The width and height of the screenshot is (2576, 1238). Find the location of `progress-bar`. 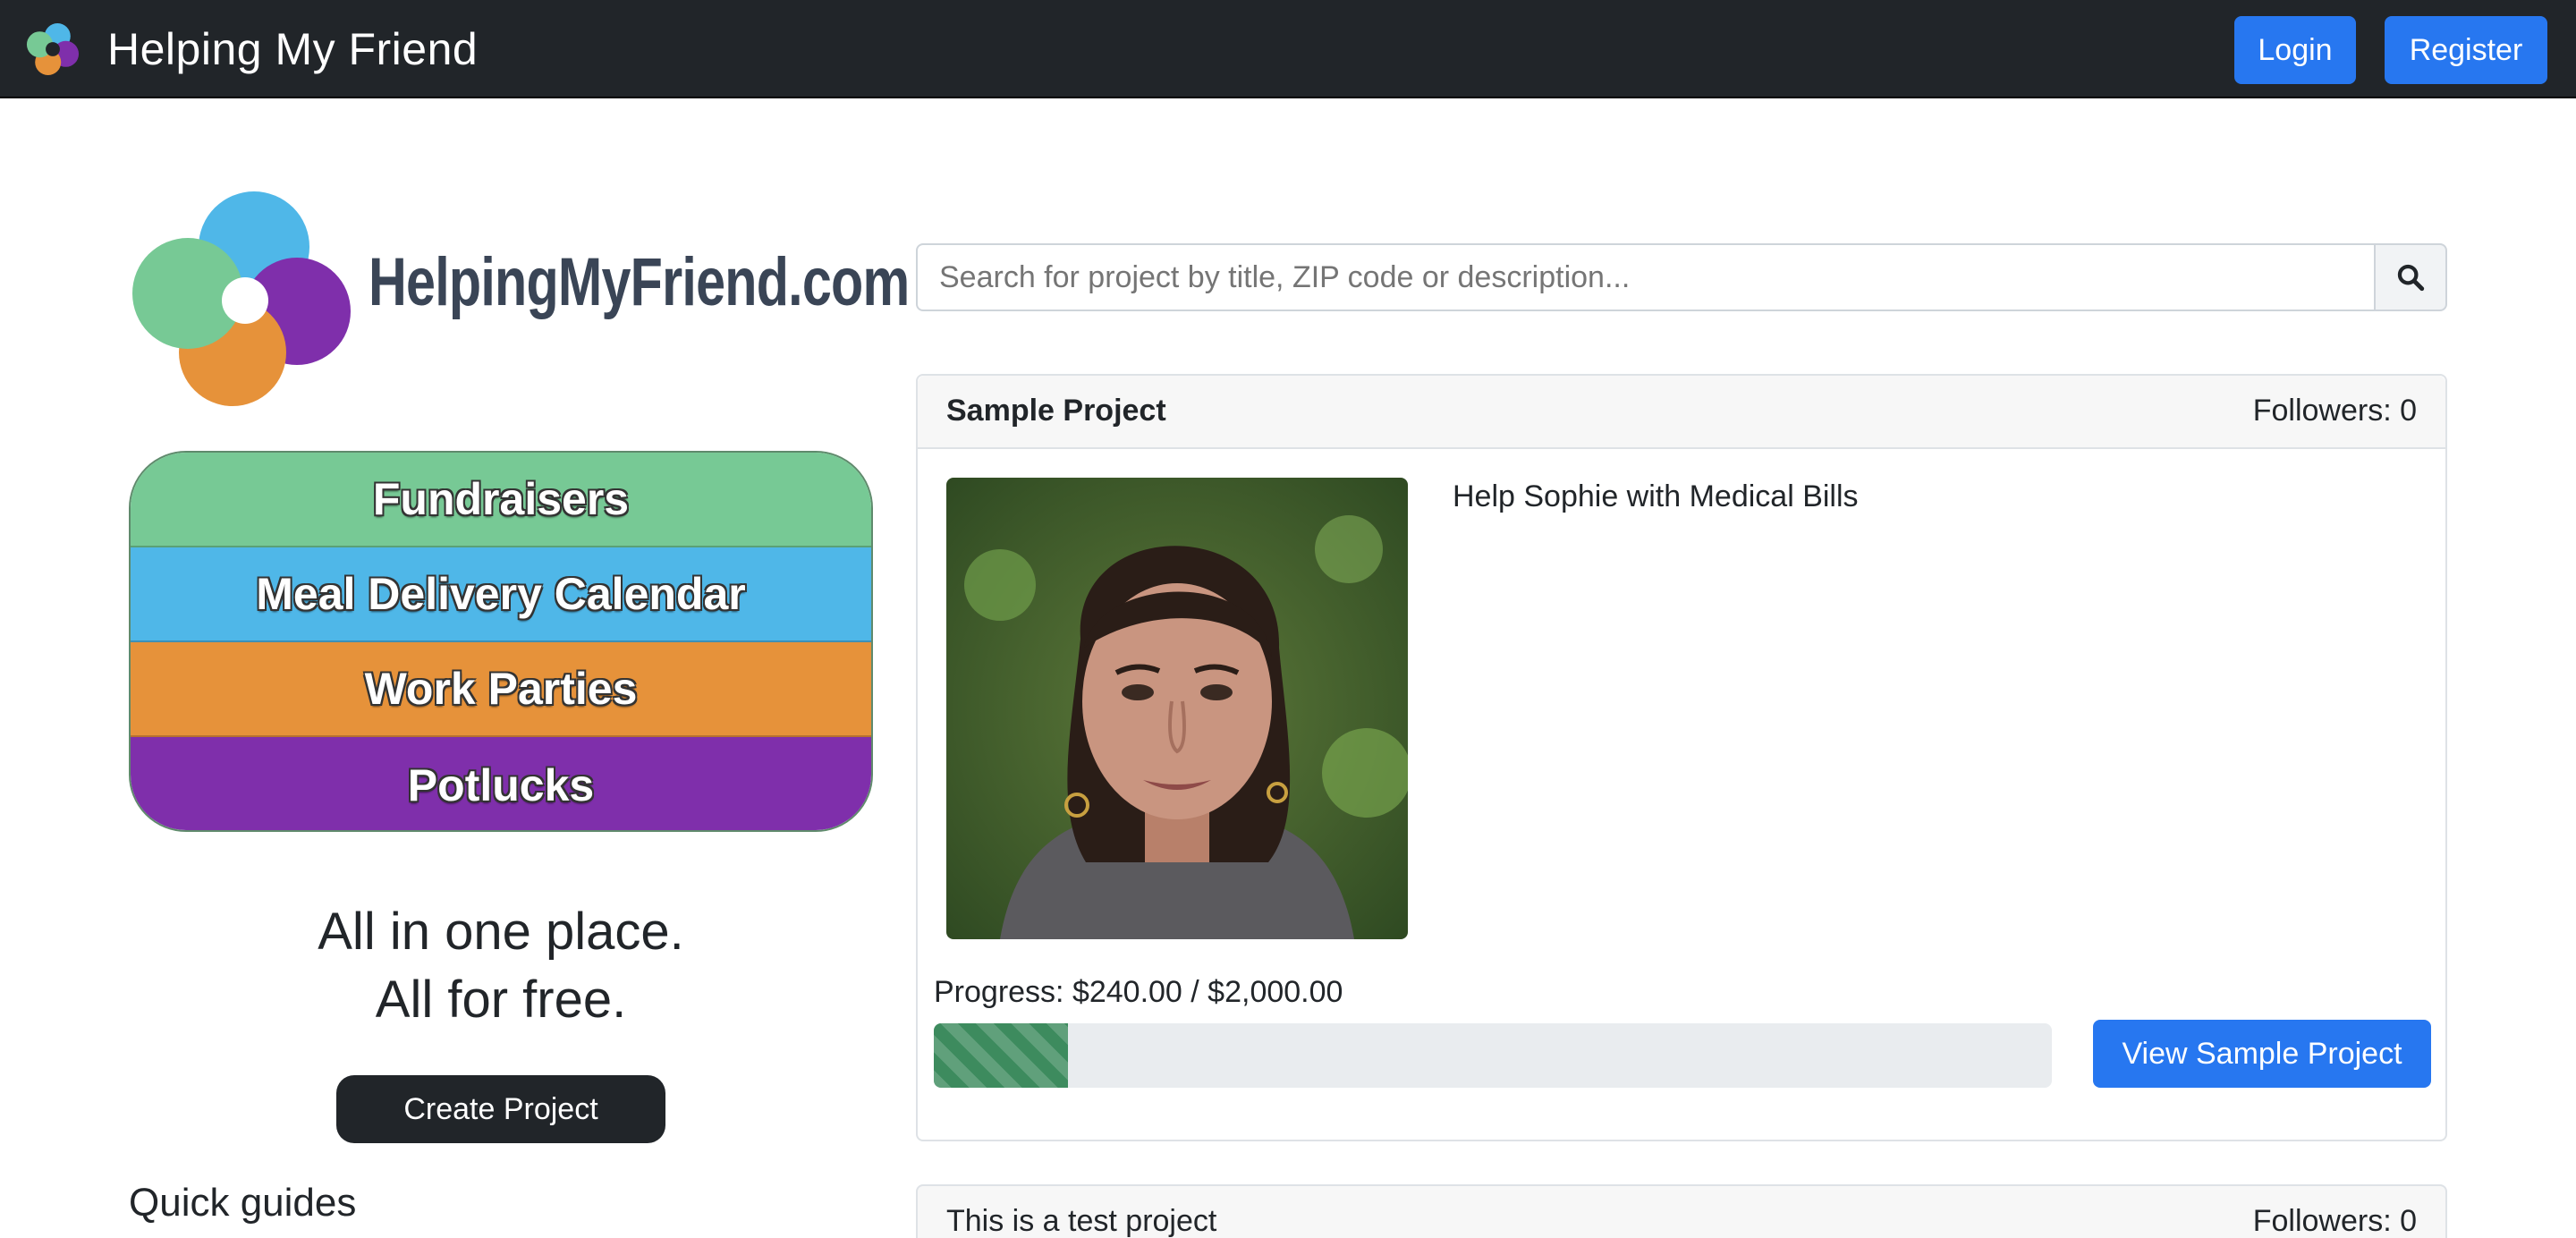

progress-bar is located at coordinates (1493, 1055).